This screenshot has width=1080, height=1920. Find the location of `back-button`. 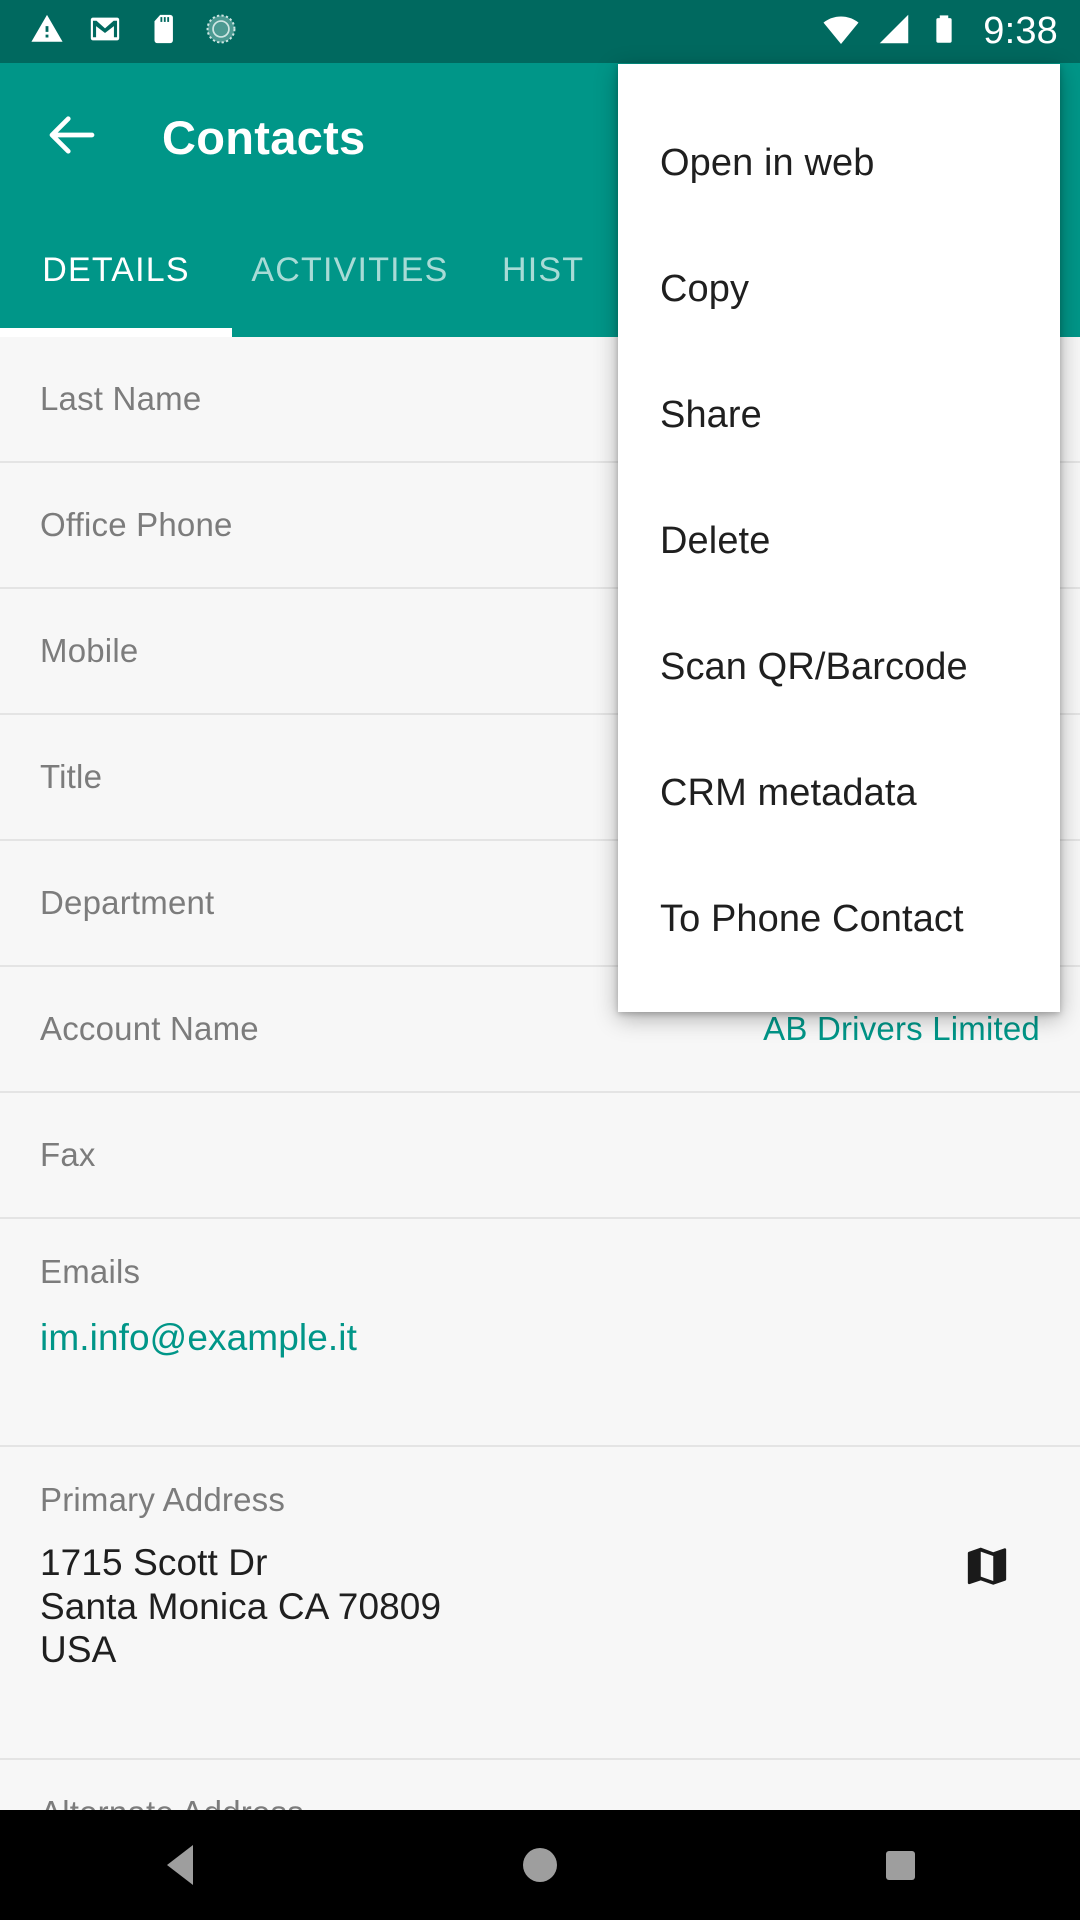

back-button is located at coordinates (72, 137).